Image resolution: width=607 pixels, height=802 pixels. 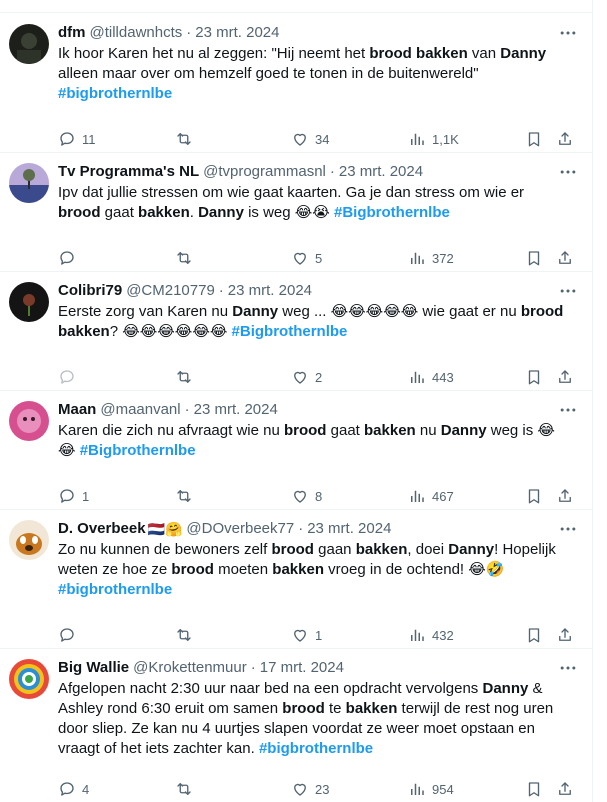 I want to click on author-handle: @Krokettenmuur, so click(x=190, y=668).